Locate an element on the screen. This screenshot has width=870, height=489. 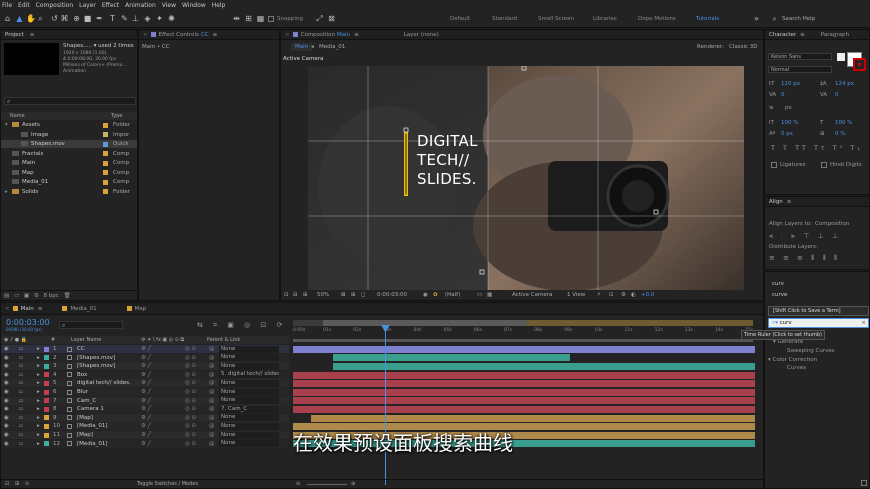
renderer-value: Classic 3D is located at coordinates (743, 47).